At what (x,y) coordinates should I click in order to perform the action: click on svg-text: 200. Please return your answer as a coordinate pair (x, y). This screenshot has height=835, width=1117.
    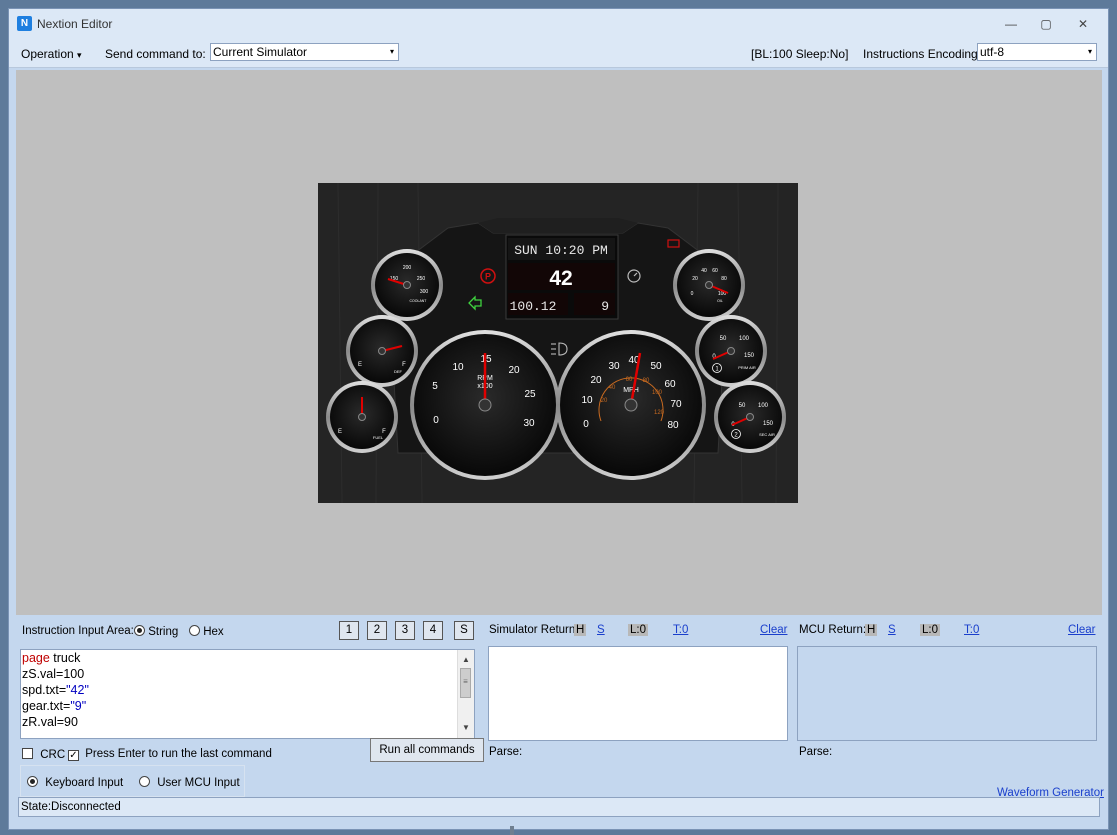
    Looking at the image, I should click on (407, 268).